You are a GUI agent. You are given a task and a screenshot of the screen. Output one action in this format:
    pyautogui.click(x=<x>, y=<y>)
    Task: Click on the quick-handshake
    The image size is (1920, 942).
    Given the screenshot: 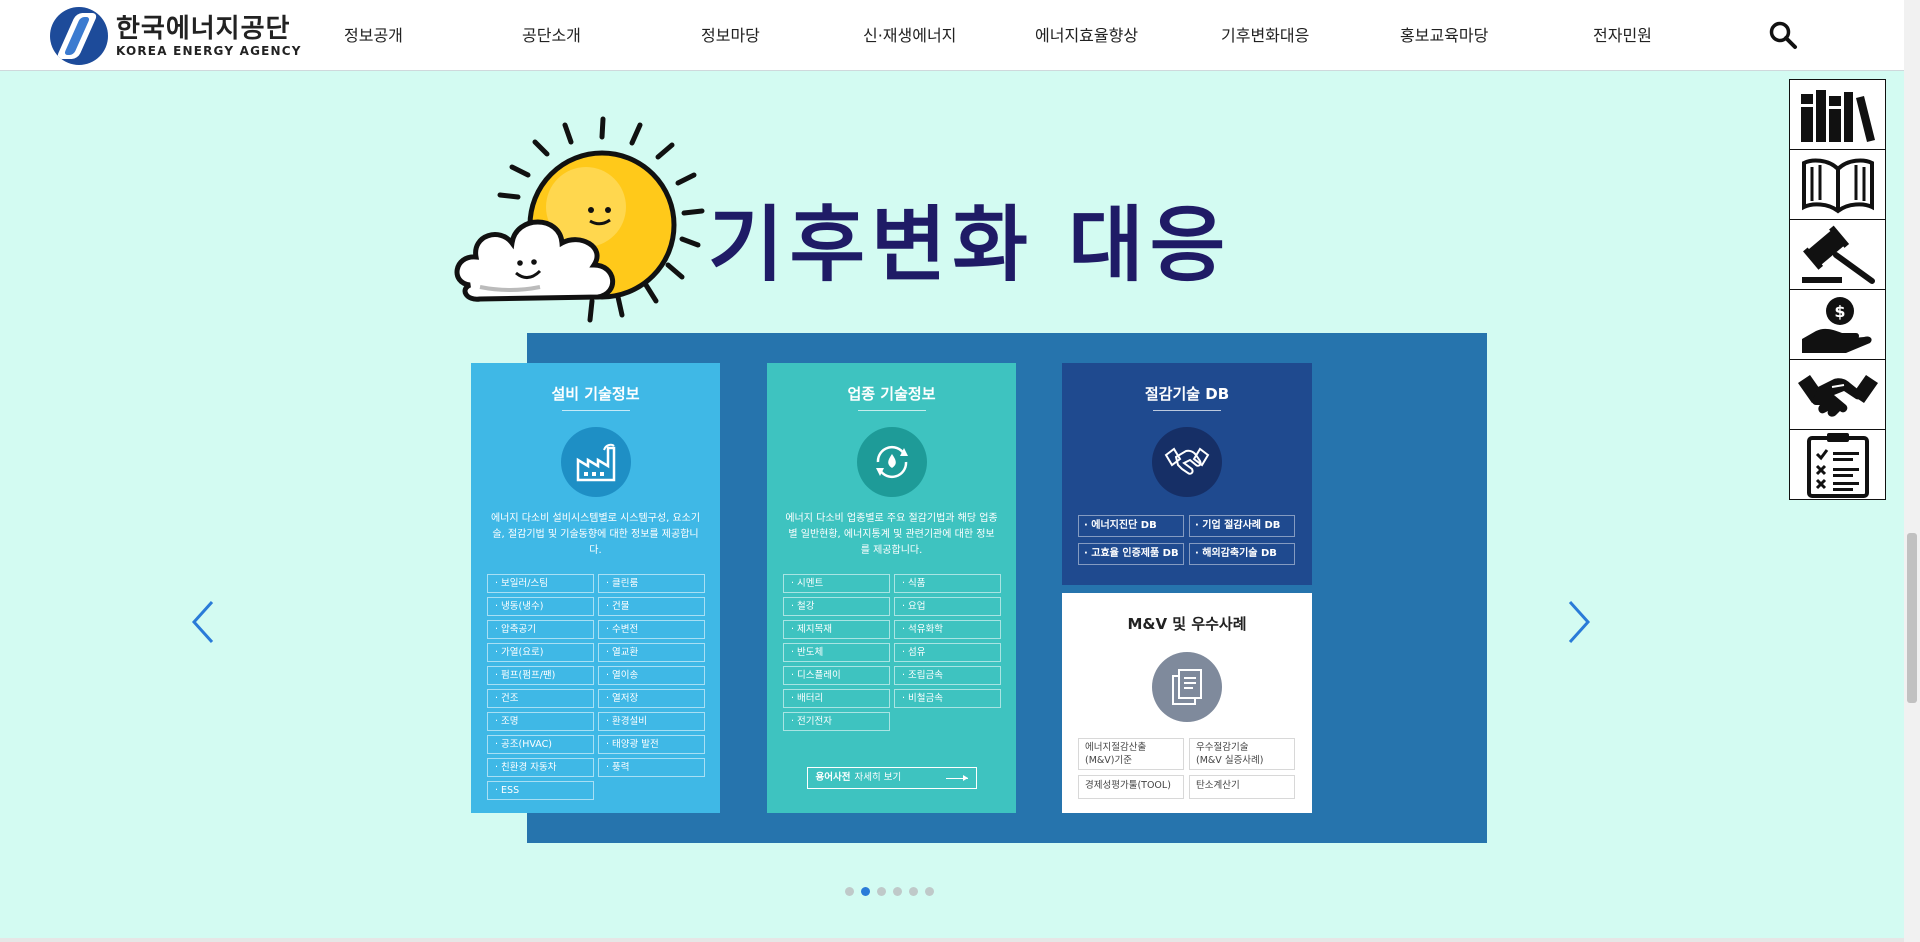 What is the action you would take?
    pyautogui.click(x=1837, y=394)
    